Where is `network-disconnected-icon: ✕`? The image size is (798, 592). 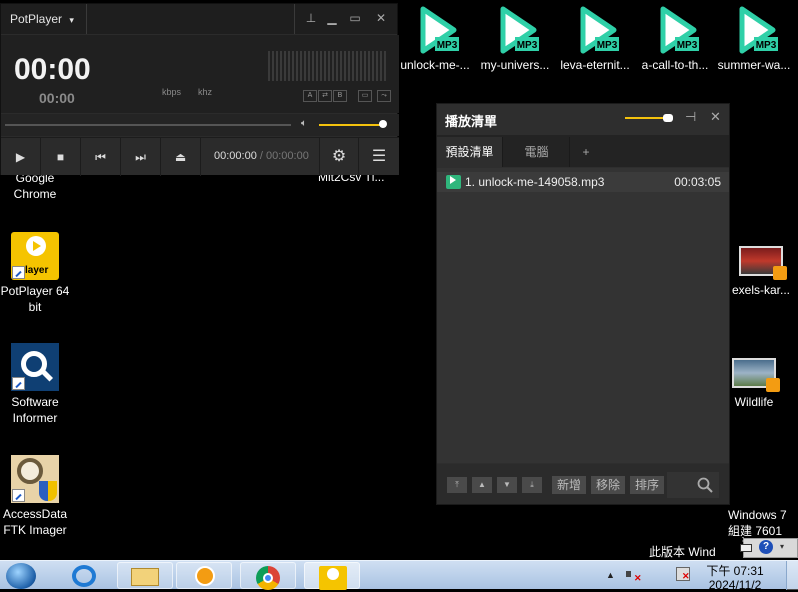
network-disconnected-icon: ✕ is located at coordinates (683, 574).